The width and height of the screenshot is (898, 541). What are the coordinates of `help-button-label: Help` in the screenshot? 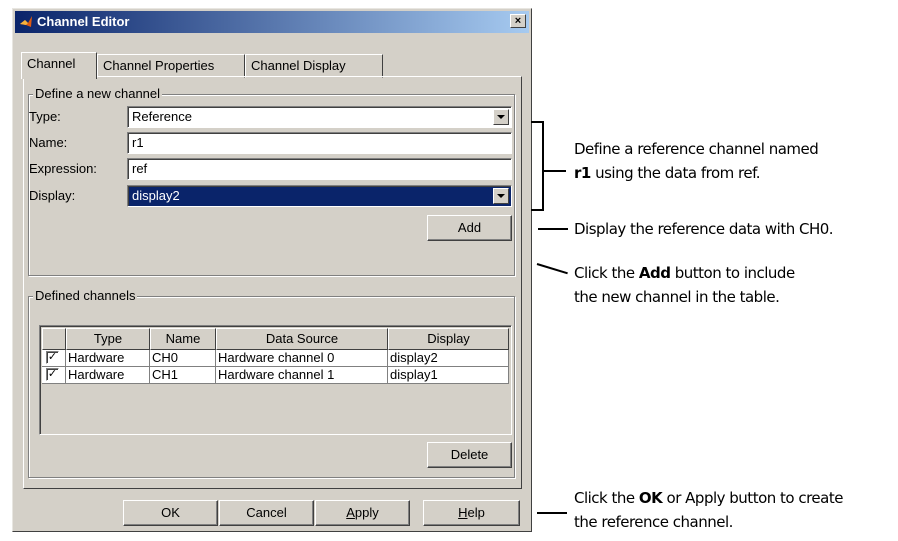 It's located at (471, 512).